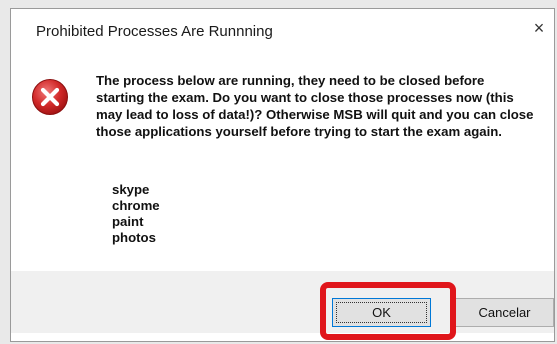  Describe the element at coordinates (50, 97) in the screenshot. I see `error-icon` at that location.